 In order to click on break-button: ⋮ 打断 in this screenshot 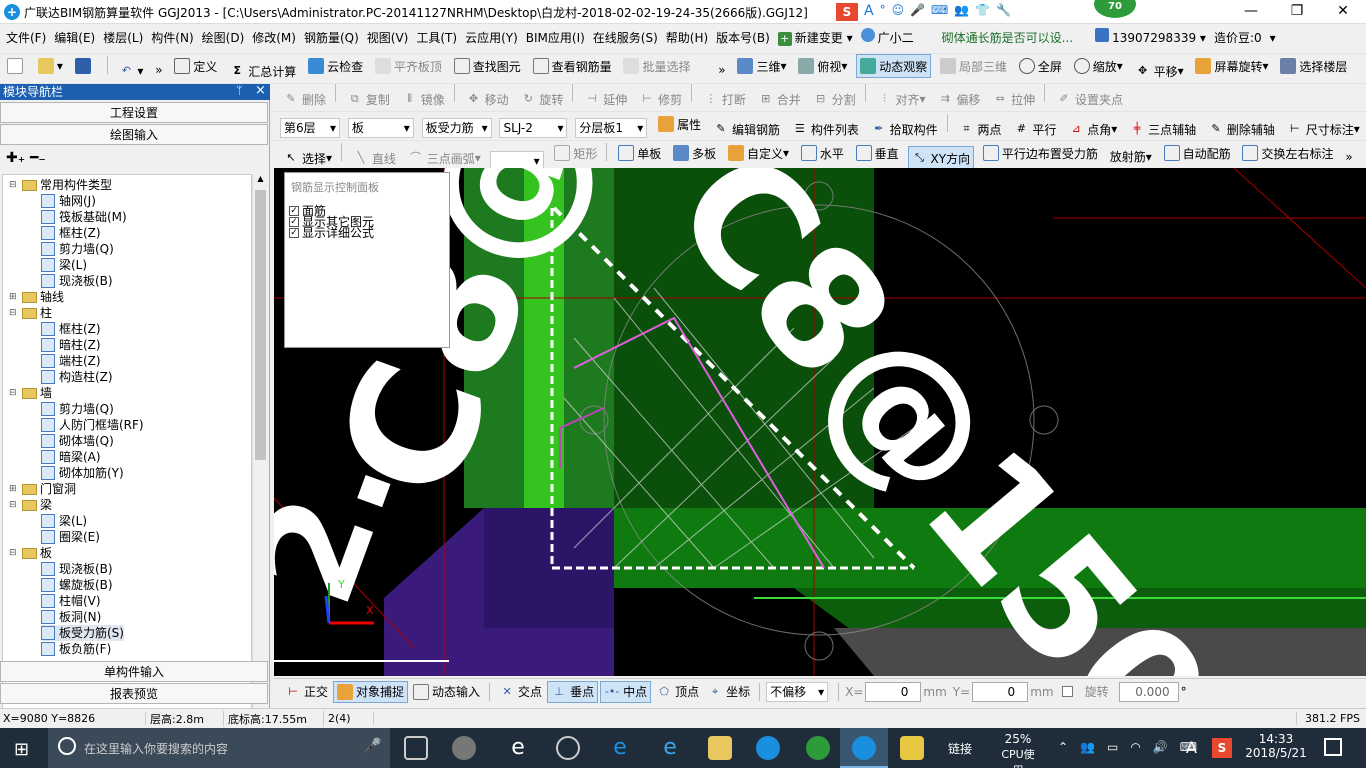, I will do `click(724, 99)`.